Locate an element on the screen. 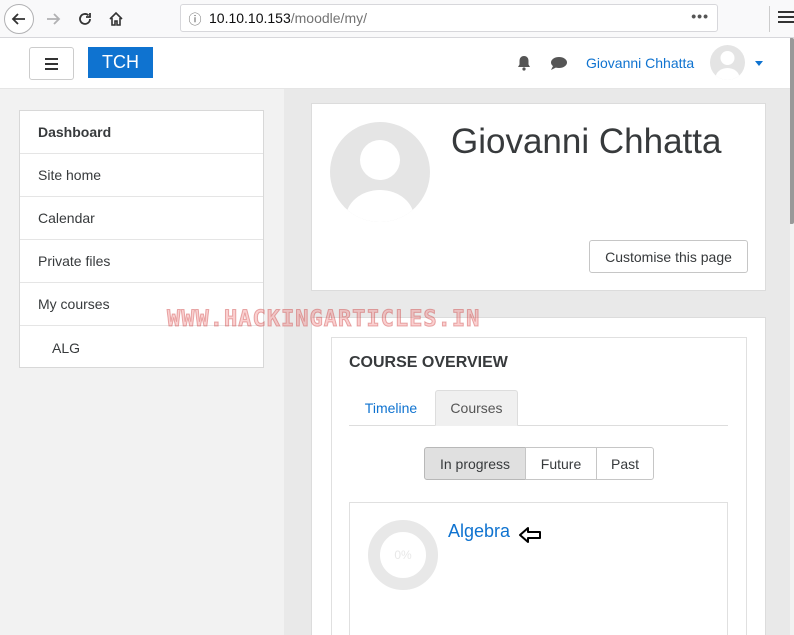  avatar is located at coordinates (727, 62).